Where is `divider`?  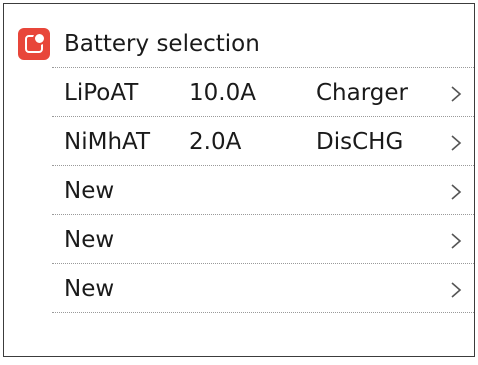
divider is located at coordinates (263, 312).